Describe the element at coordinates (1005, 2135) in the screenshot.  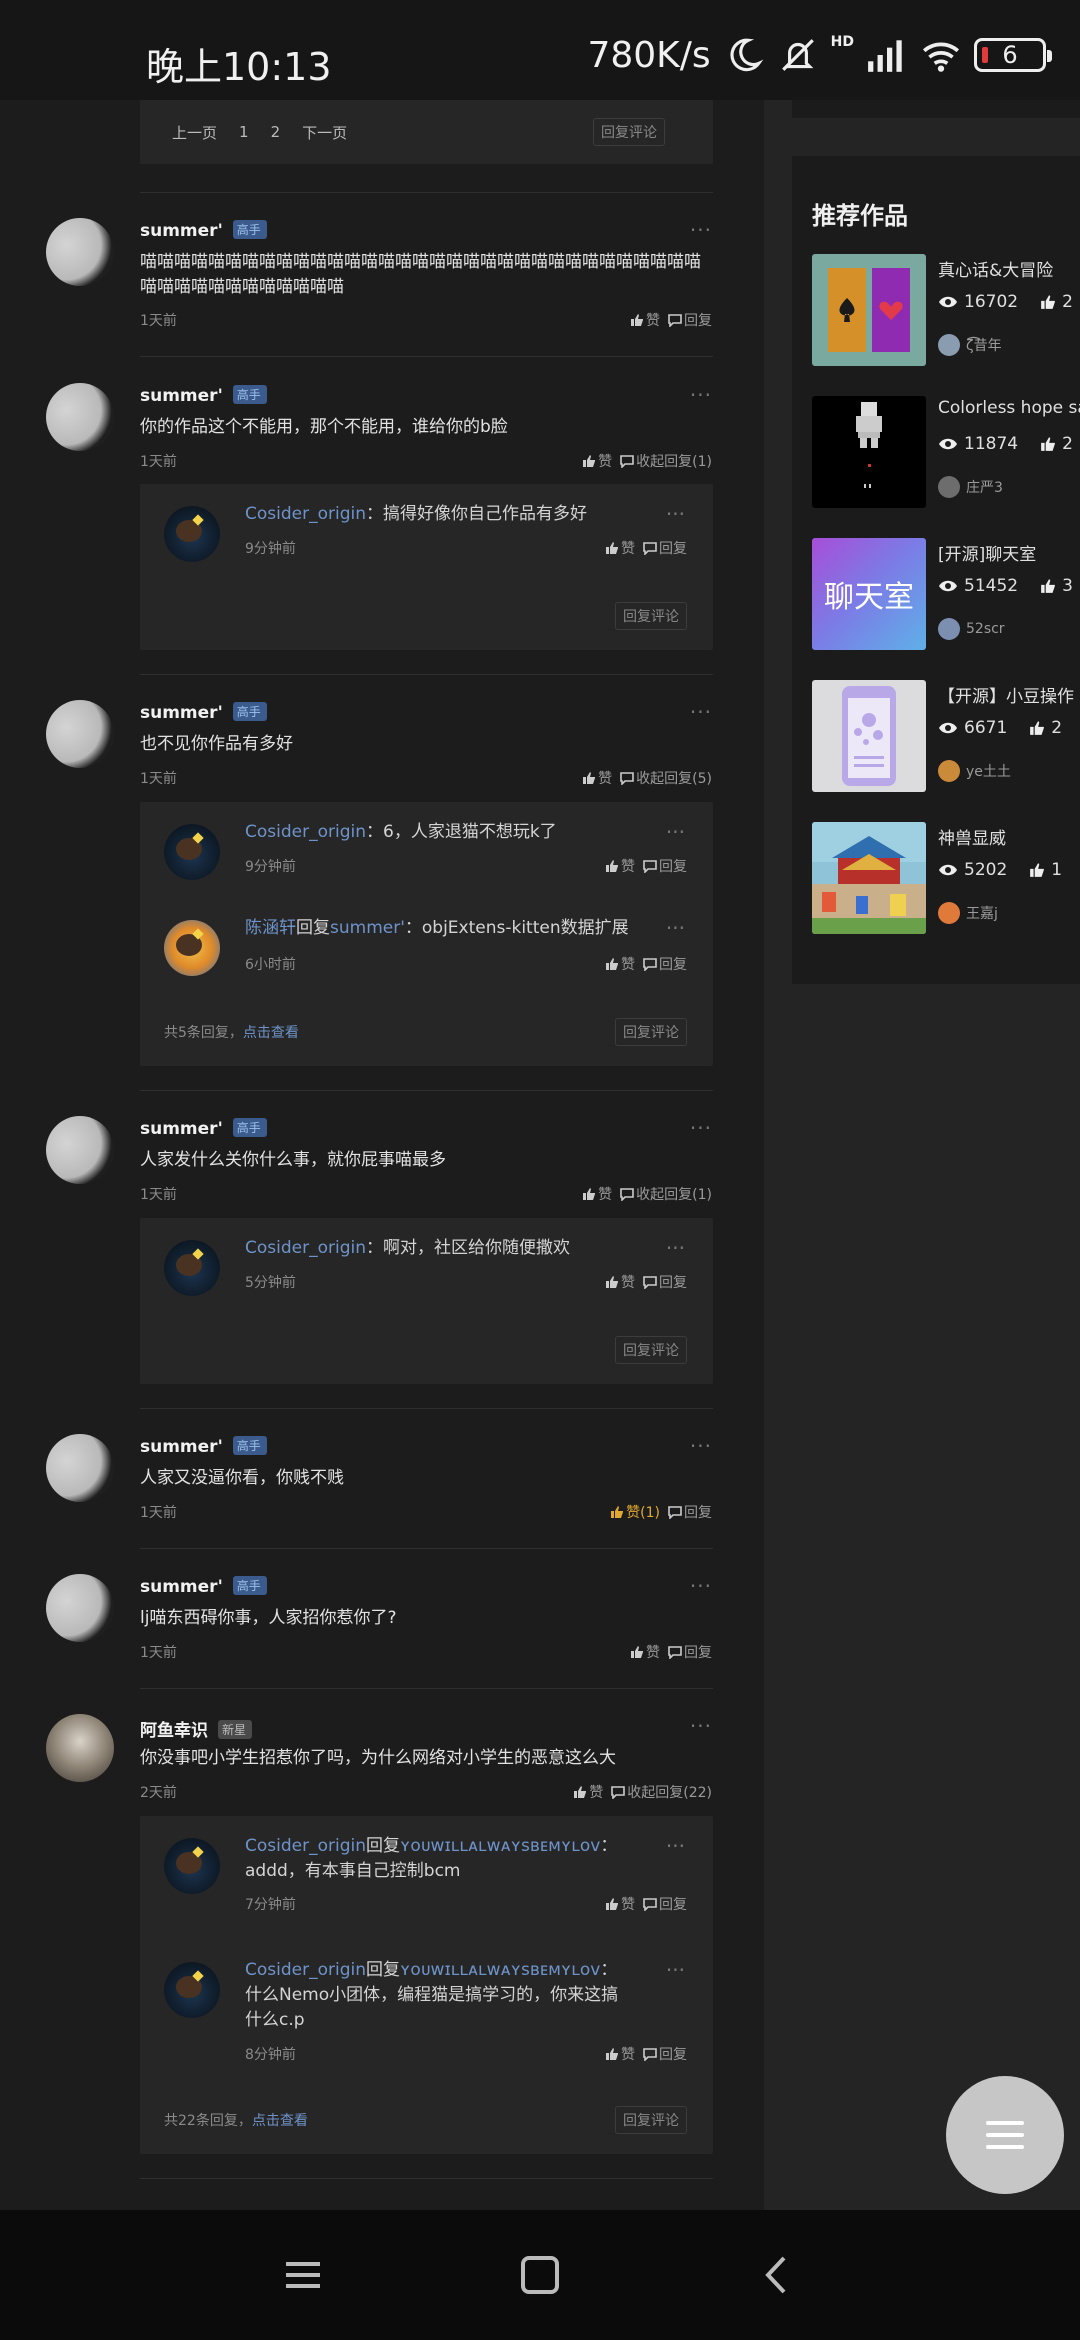
I see `floating-menu-button` at that location.